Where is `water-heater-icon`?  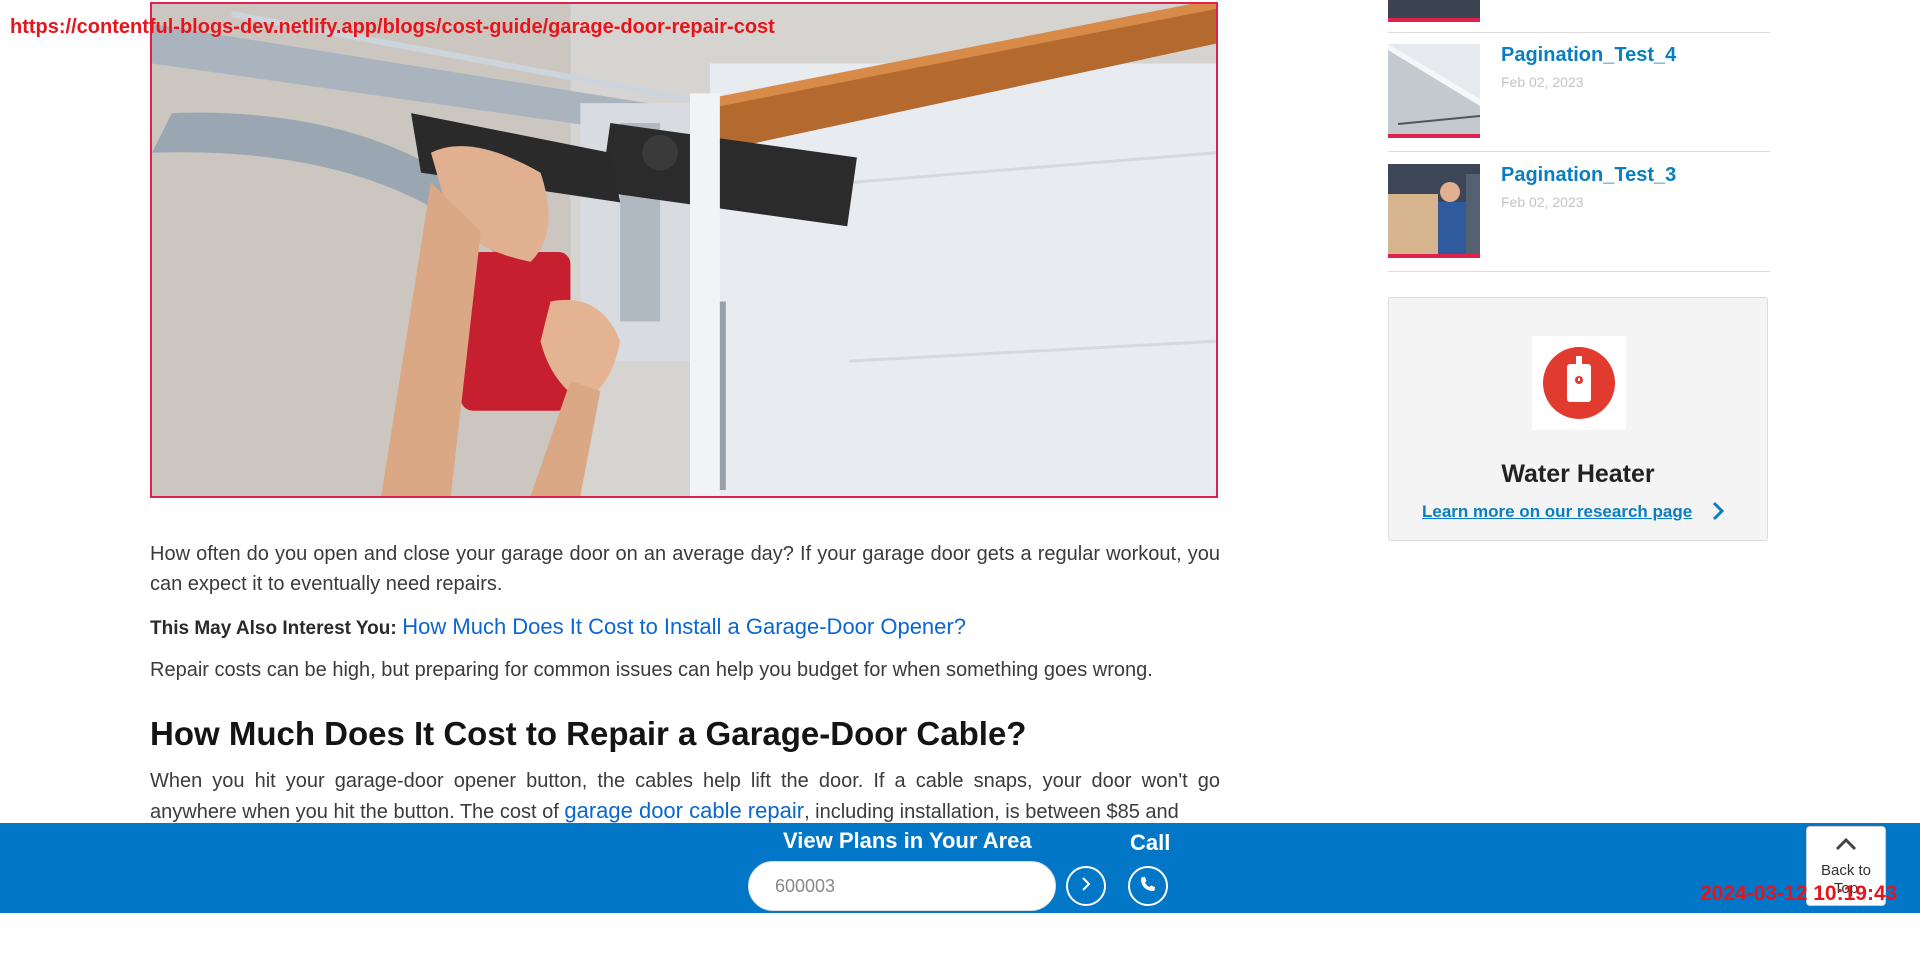 water-heater-icon is located at coordinates (1579, 383).